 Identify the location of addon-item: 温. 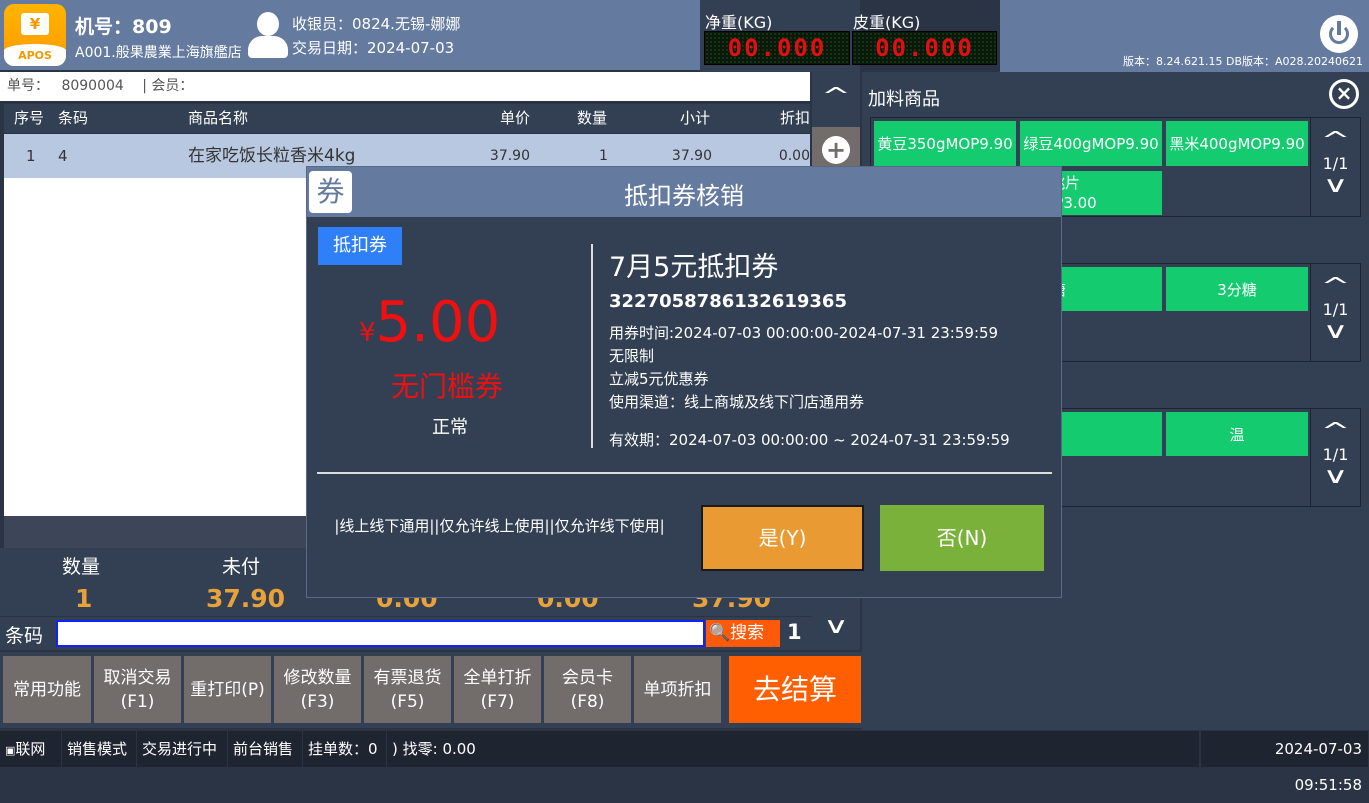
(1237, 434).